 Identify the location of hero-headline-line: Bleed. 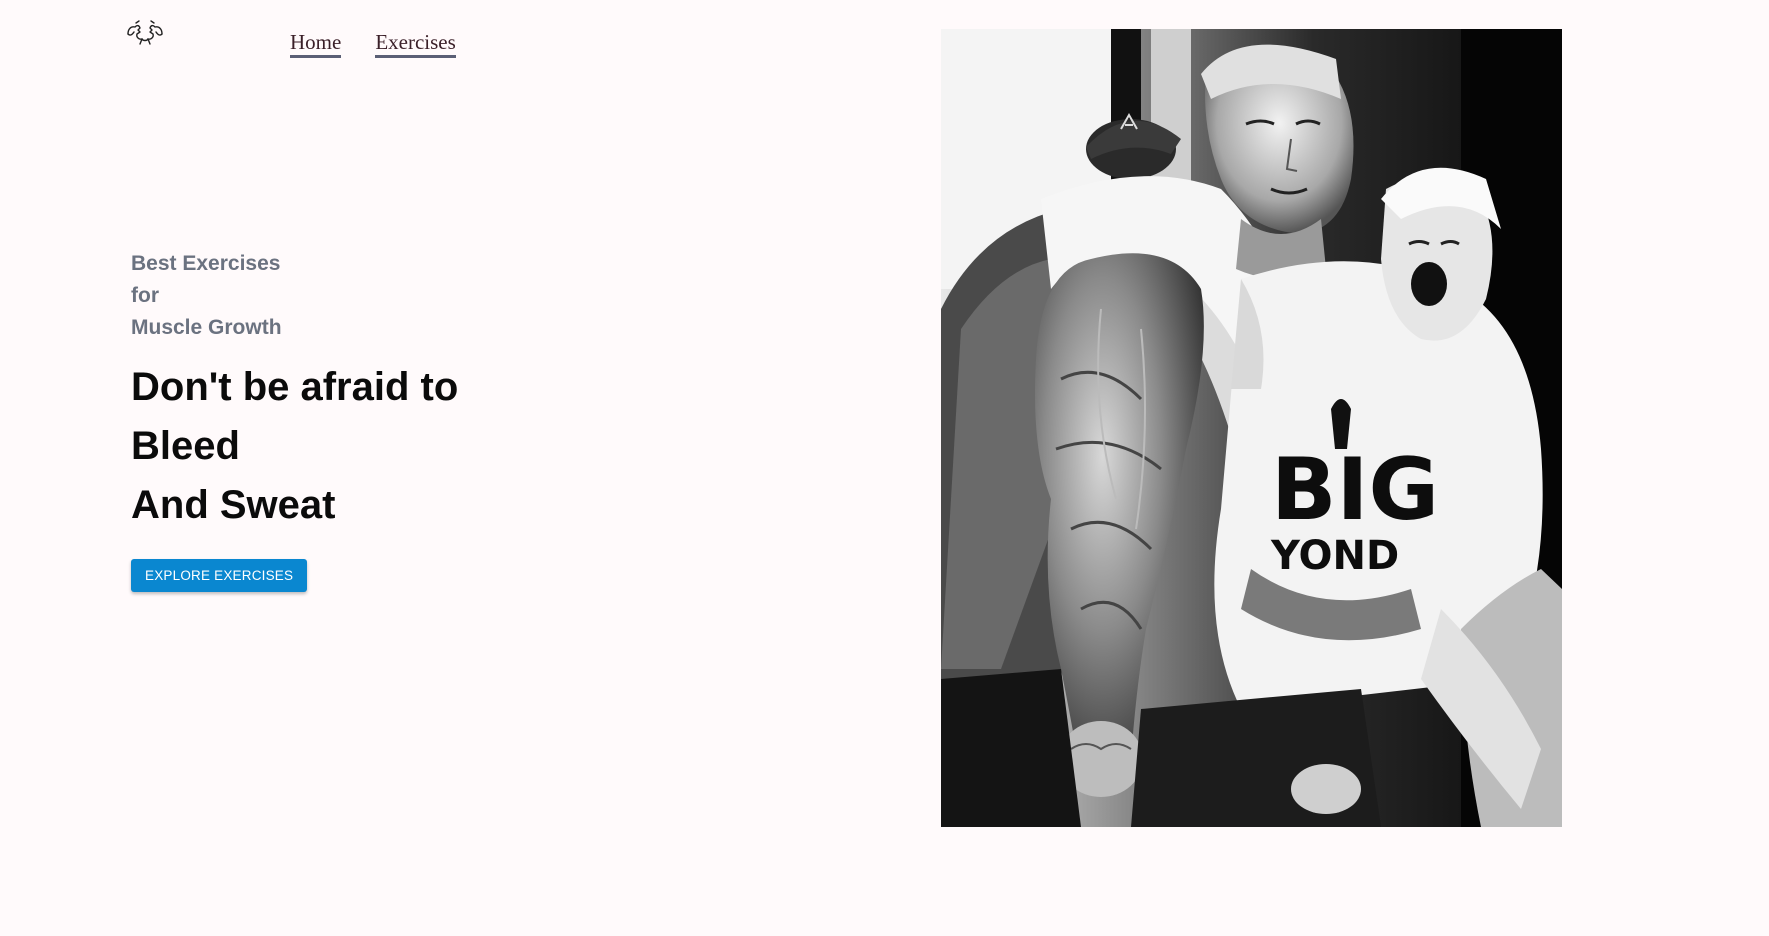
(185, 446).